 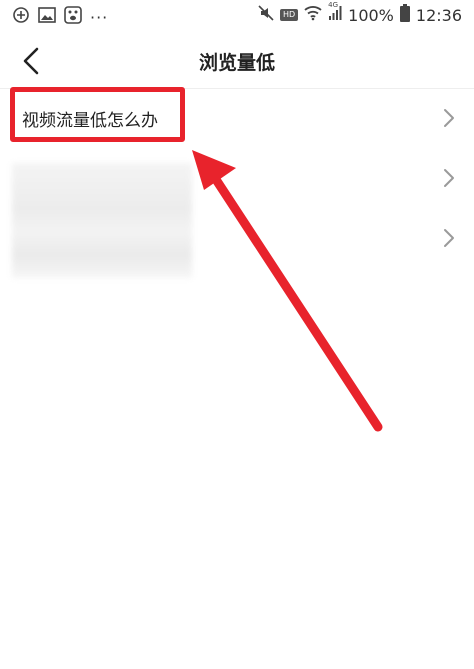 What do you see at coordinates (47, 17) in the screenshot?
I see `image-icon` at bounding box center [47, 17].